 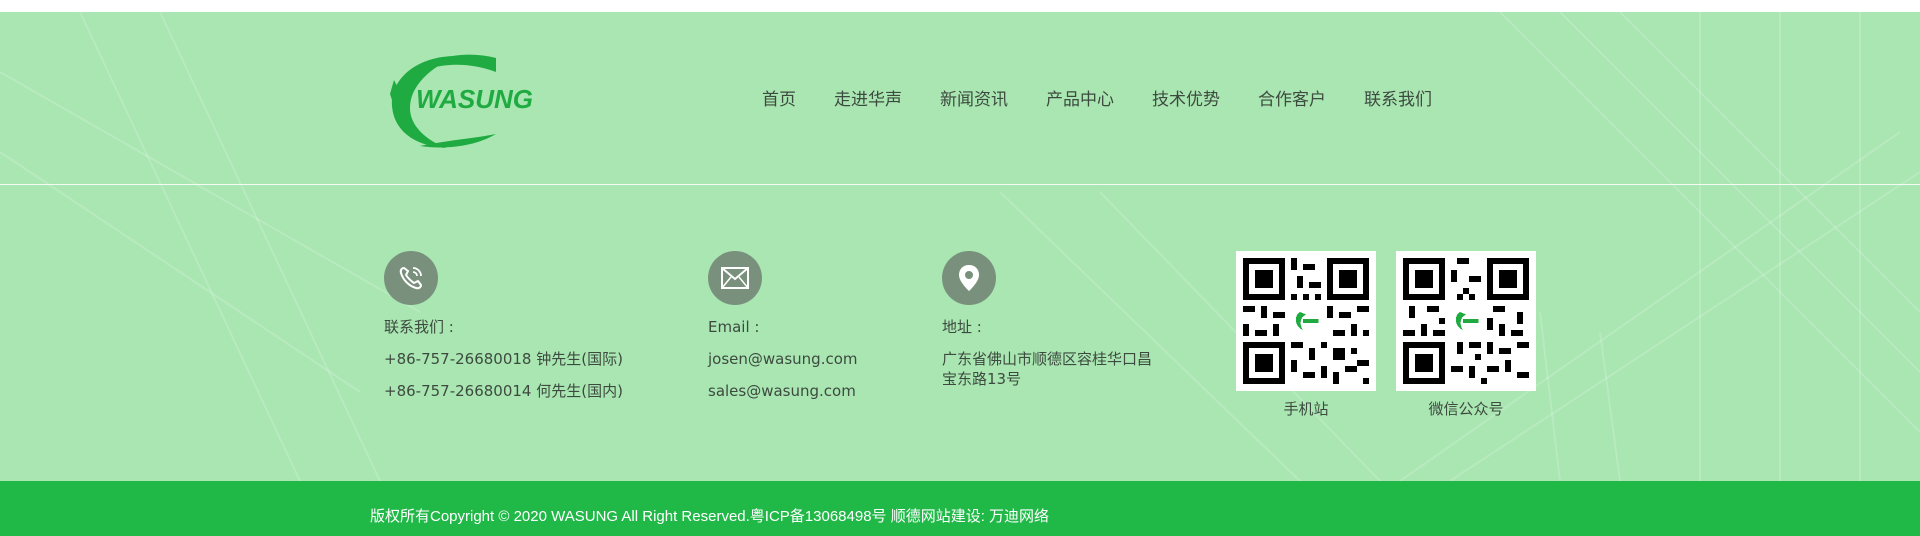 I want to click on qr-mobile-site: 手机站, so click(x=1306, y=335).